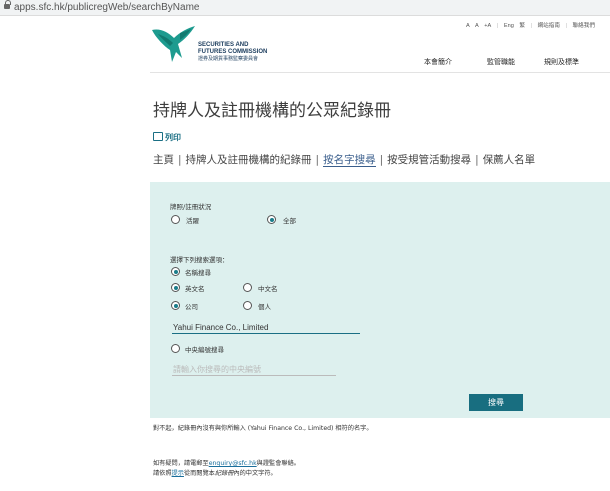  Describe the element at coordinates (271, 219) in the screenshot. I see `status-all-radio` at that location.